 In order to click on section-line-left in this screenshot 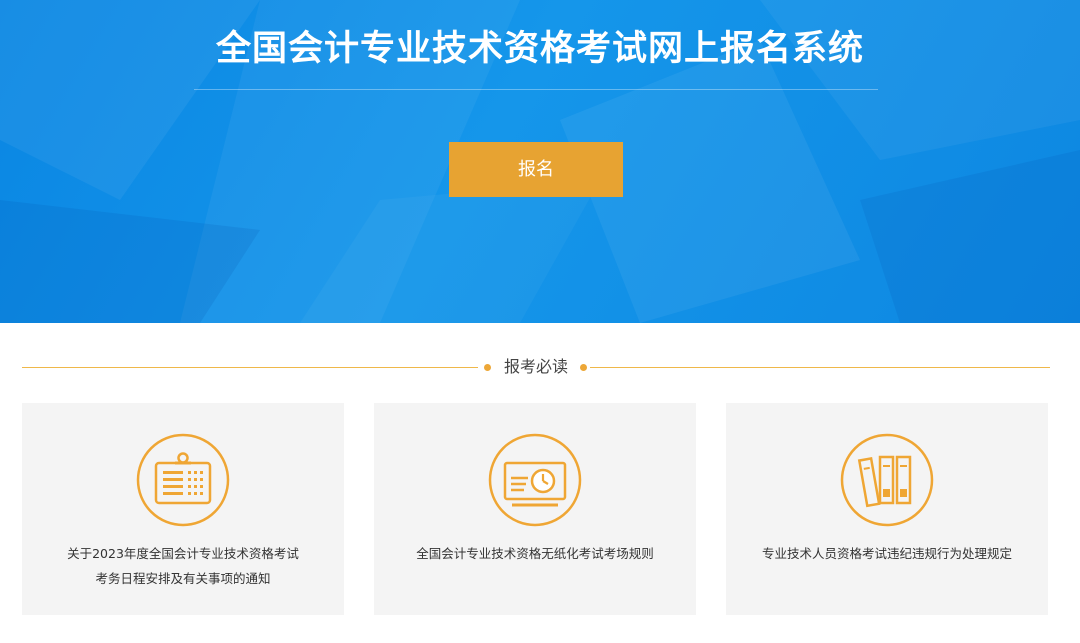, I will do `click(250, 367)`.